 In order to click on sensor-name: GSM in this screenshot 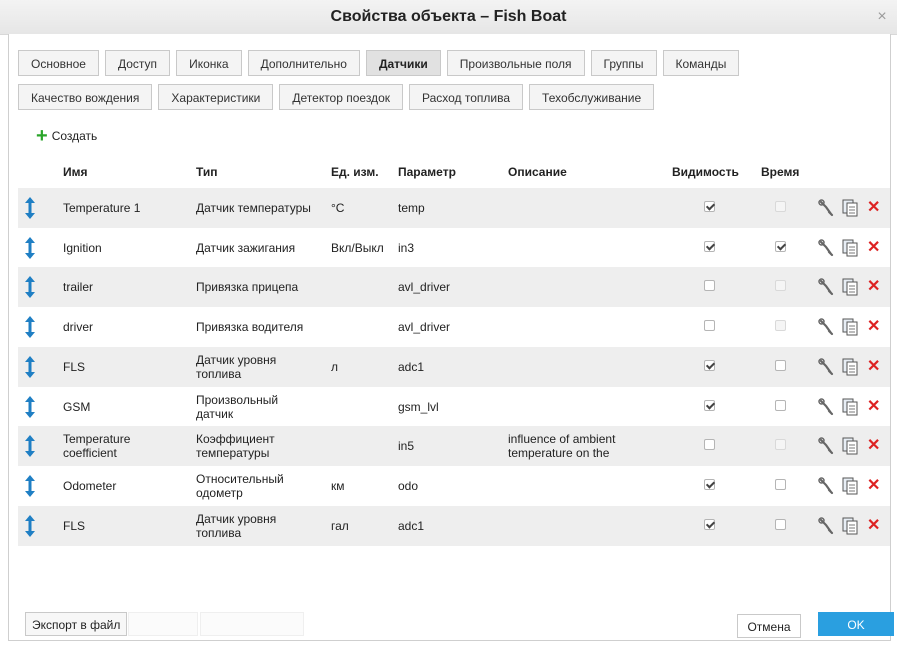, I will do `click(77, 407)`.